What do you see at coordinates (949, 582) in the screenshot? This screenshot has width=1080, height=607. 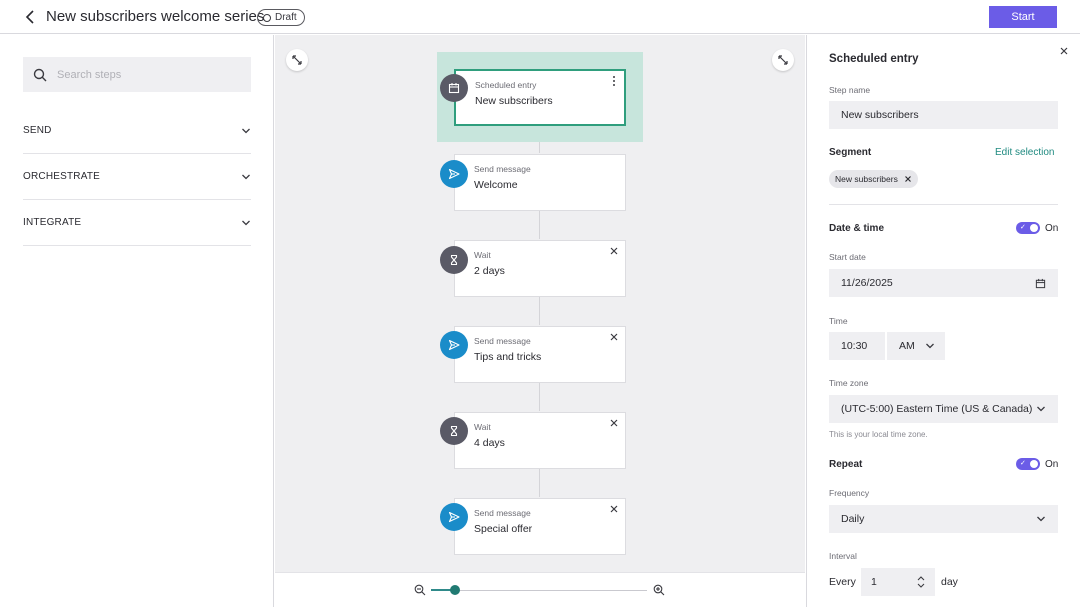 I see `interval-unit: day` at bounding box center [949, 582].